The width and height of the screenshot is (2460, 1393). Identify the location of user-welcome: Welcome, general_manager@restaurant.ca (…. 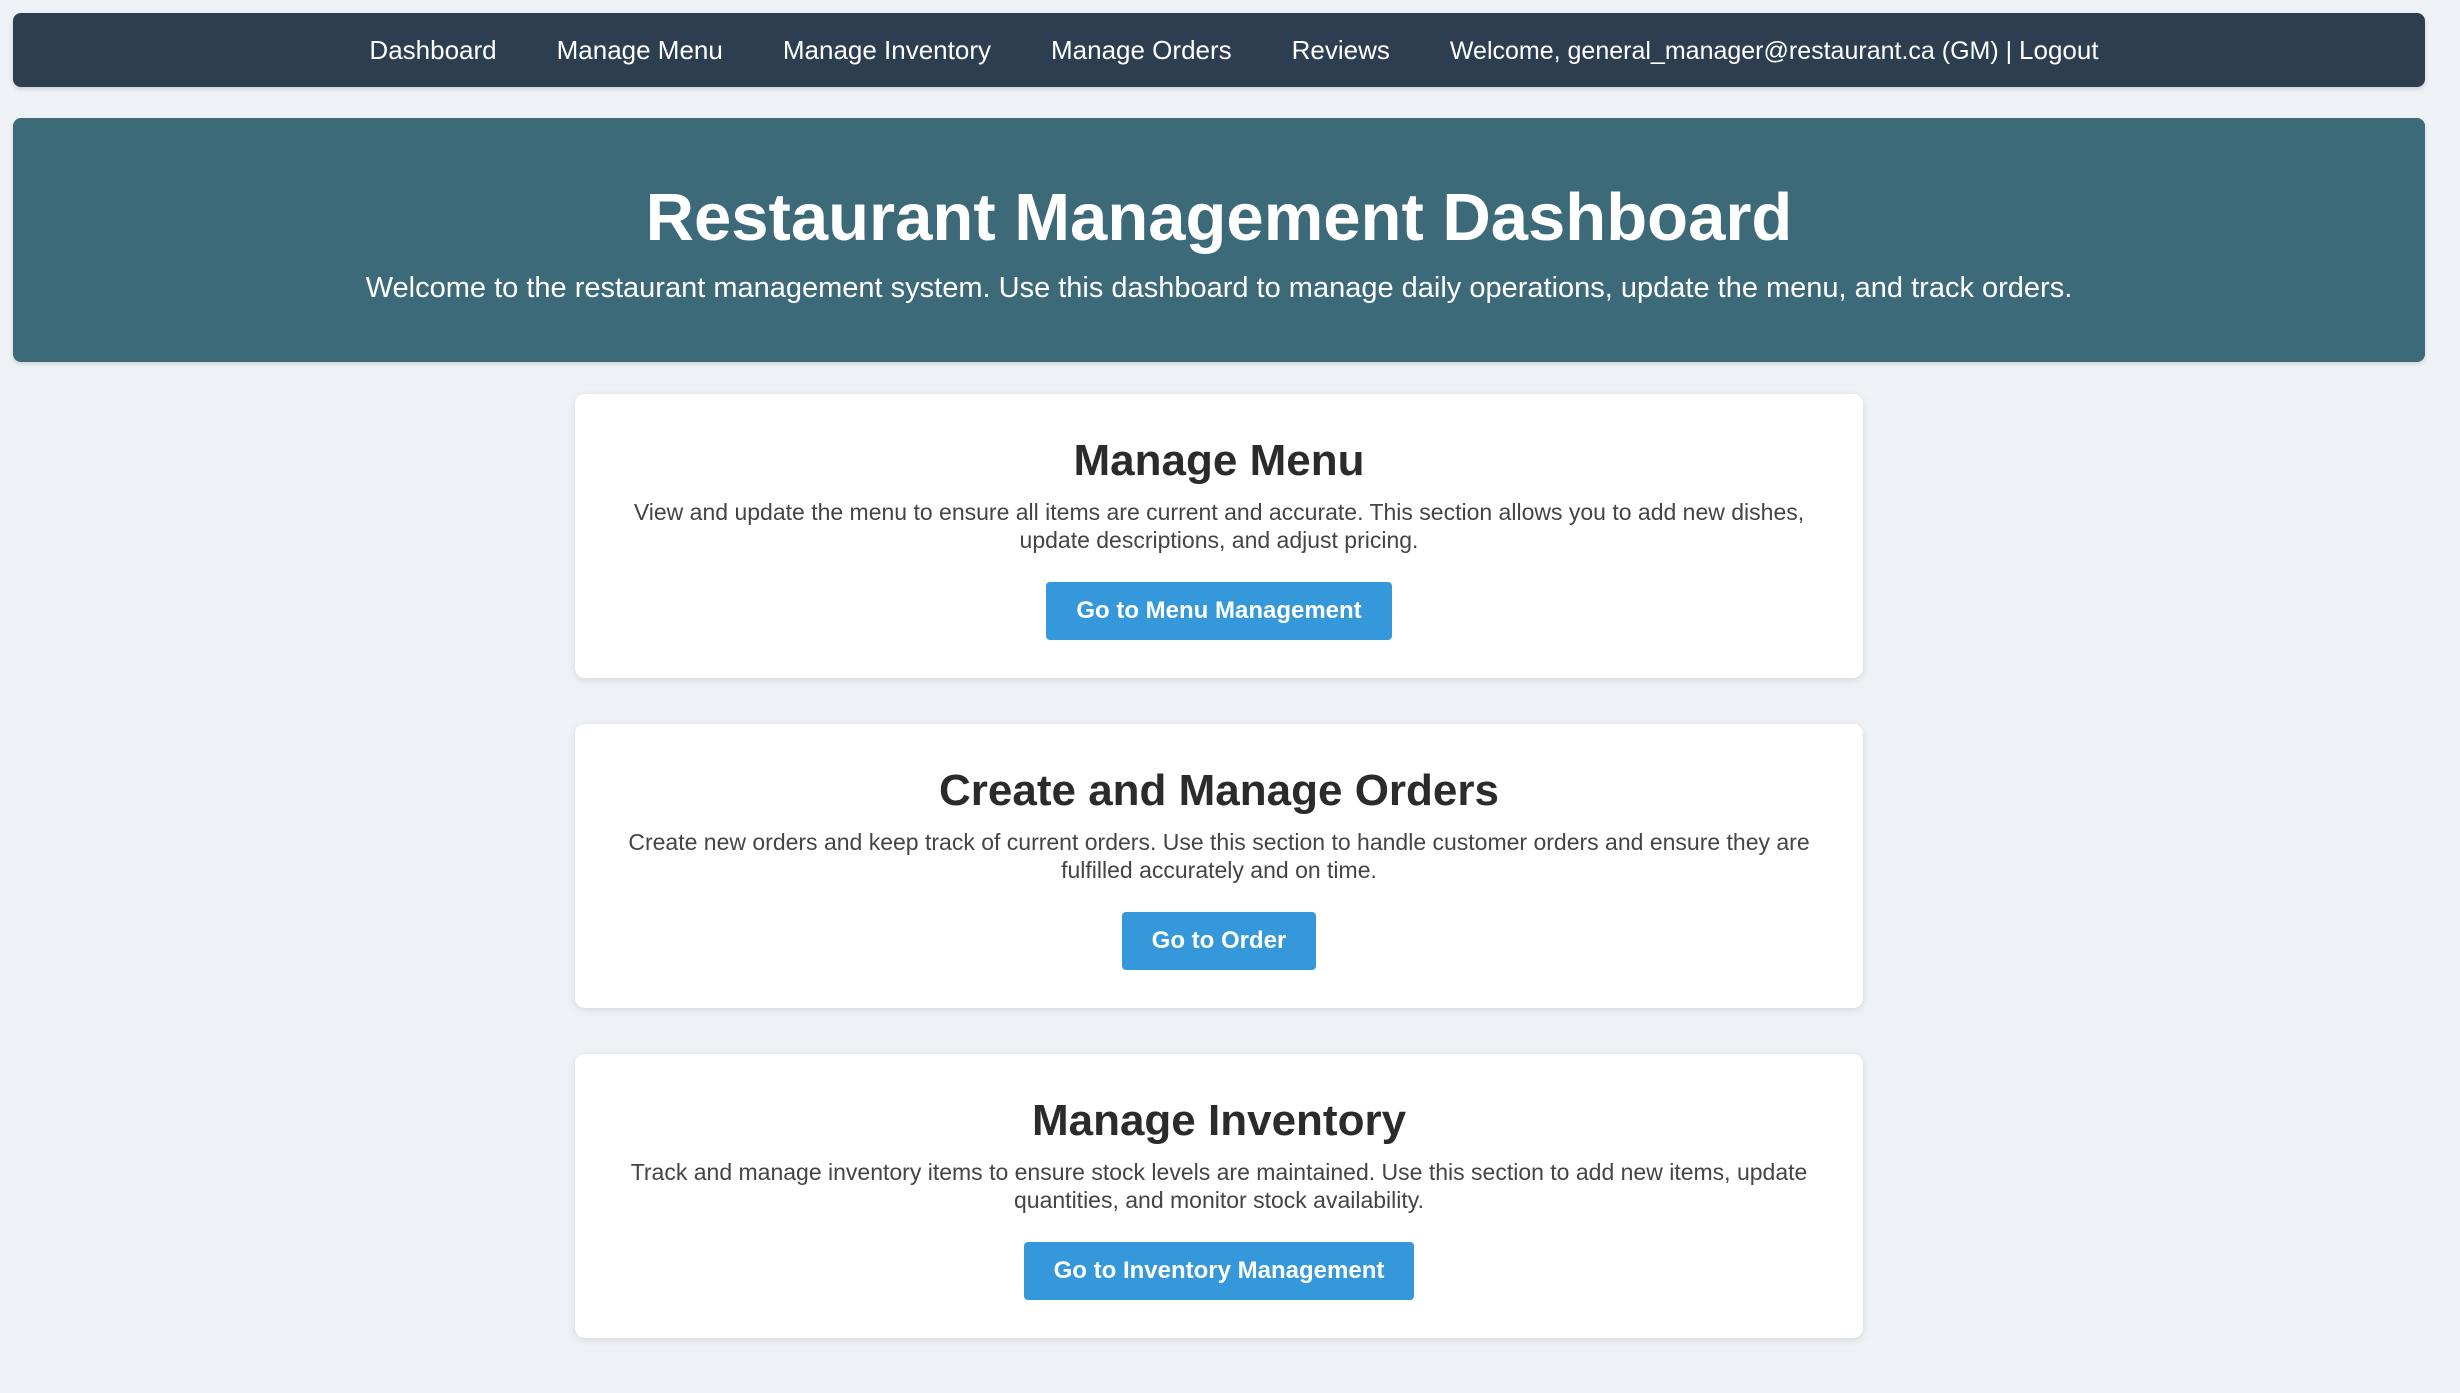
(1774, 50).